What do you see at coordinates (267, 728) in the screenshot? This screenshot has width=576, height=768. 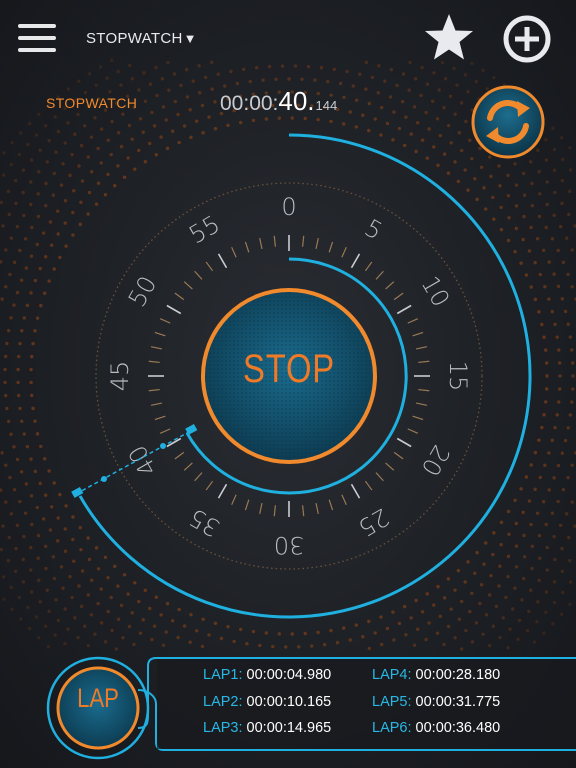 I see `lap-entry-3: LAP3: 00:00:14.965` at bounding box center [267, 728].